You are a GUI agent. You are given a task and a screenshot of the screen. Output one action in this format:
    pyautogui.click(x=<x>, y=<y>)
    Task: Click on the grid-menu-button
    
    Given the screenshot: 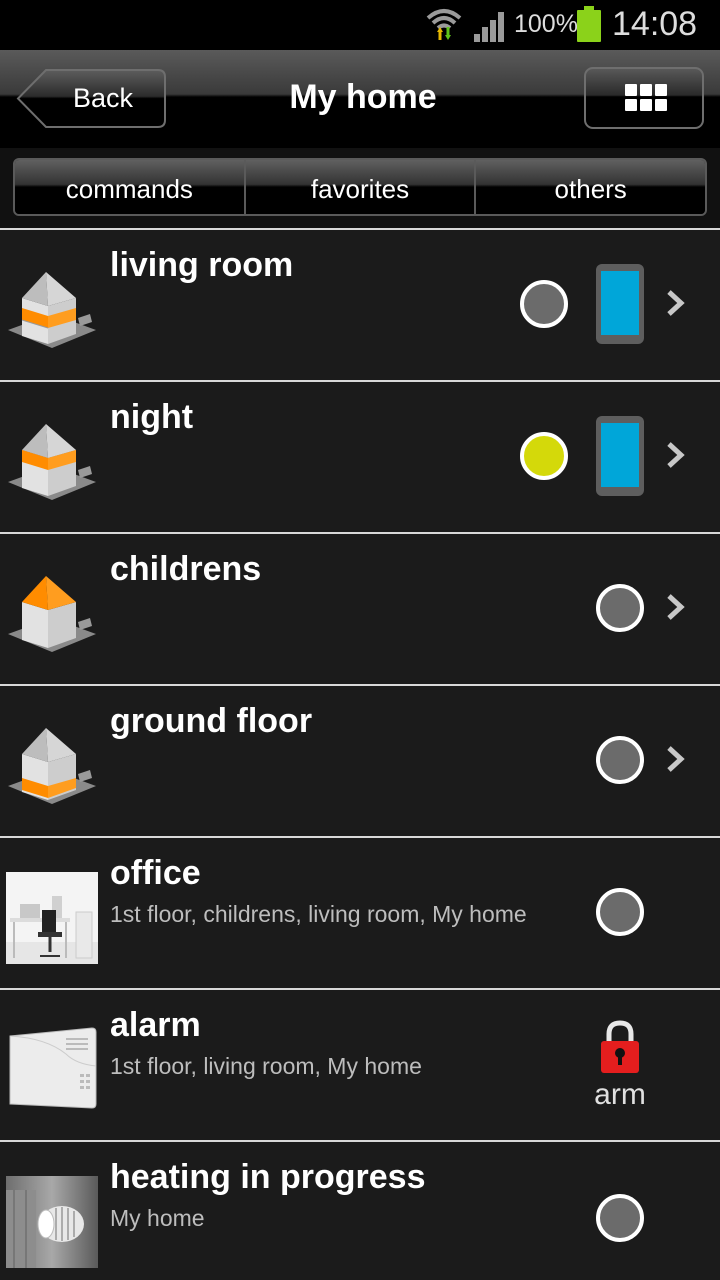 What is the action you would take?
    pyautogui.click(x=644, y=98)
    